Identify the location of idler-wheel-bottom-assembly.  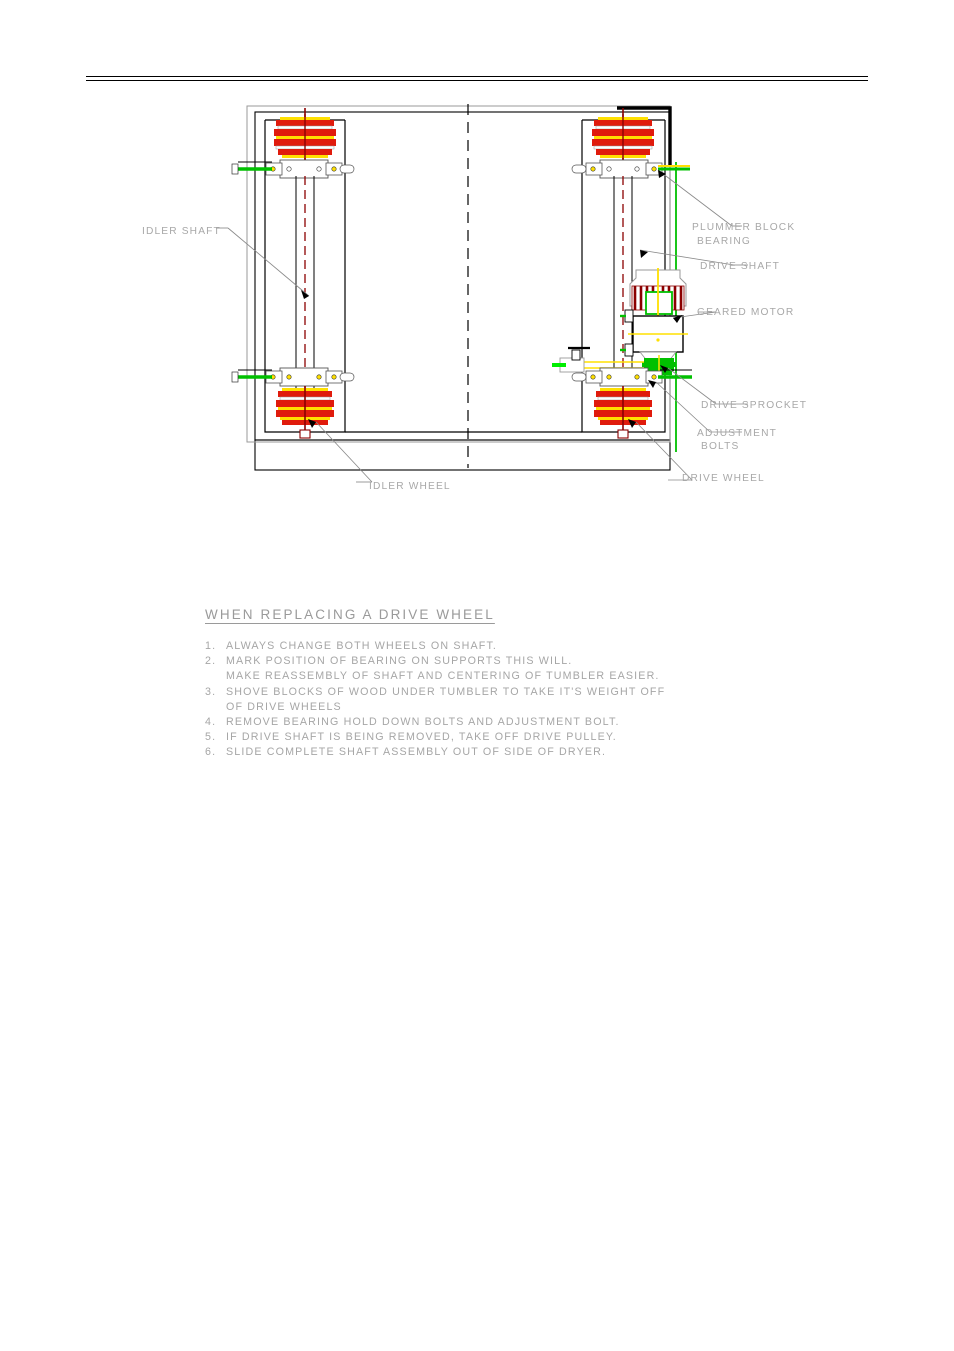
(293, 403).